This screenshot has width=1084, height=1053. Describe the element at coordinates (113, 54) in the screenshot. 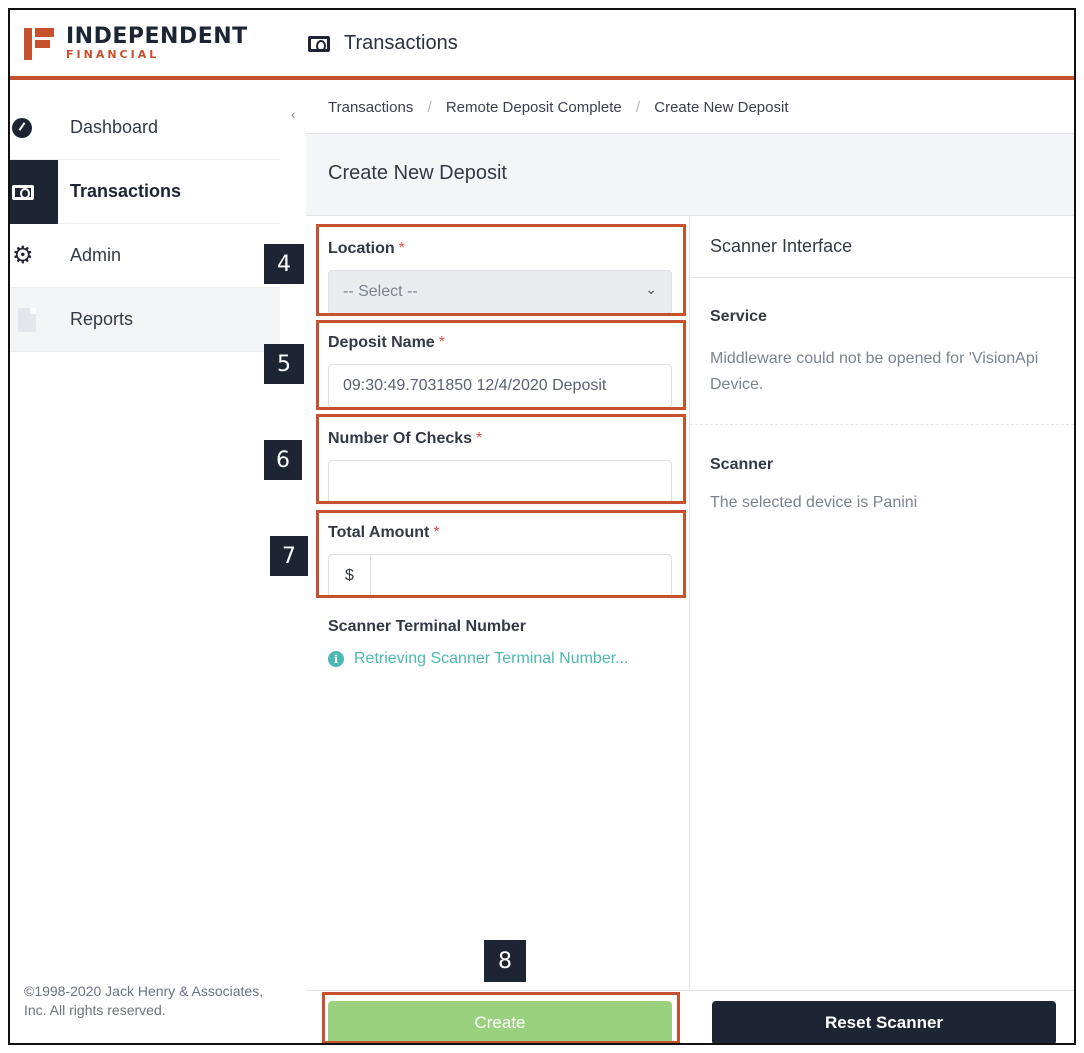

I see `logo-text-secondary: FINANCIAL` at that location.